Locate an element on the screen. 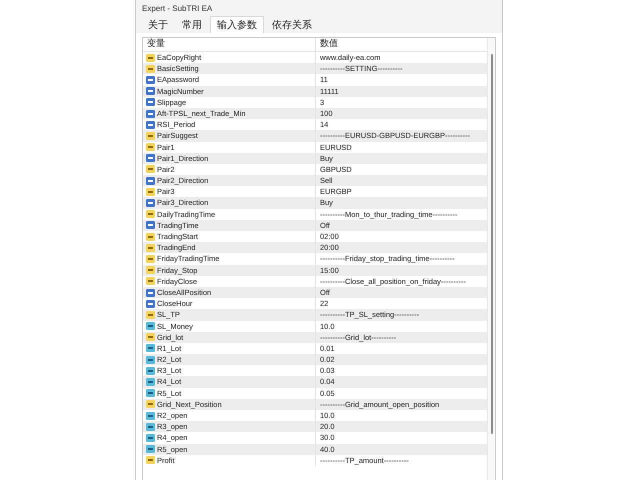 The height and width of the screenshot is (480, 640). column-header: 变量 is located at coordinates (229, 45).